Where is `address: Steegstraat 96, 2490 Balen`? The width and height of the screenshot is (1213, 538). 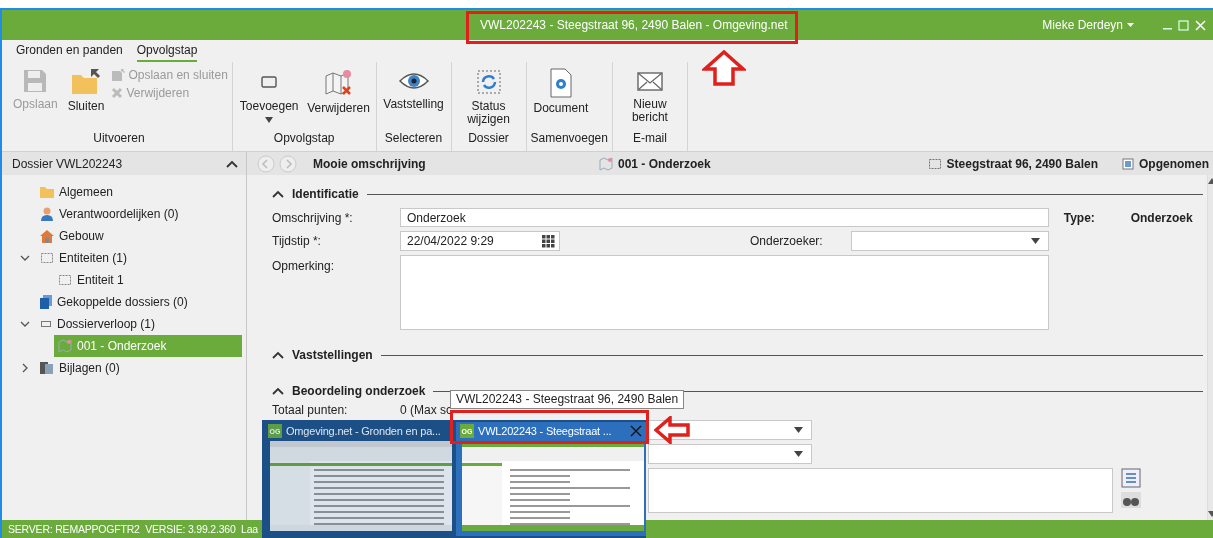
address: Steegstraat 96, 2490 Balen is located at coordinates (1022, 163).